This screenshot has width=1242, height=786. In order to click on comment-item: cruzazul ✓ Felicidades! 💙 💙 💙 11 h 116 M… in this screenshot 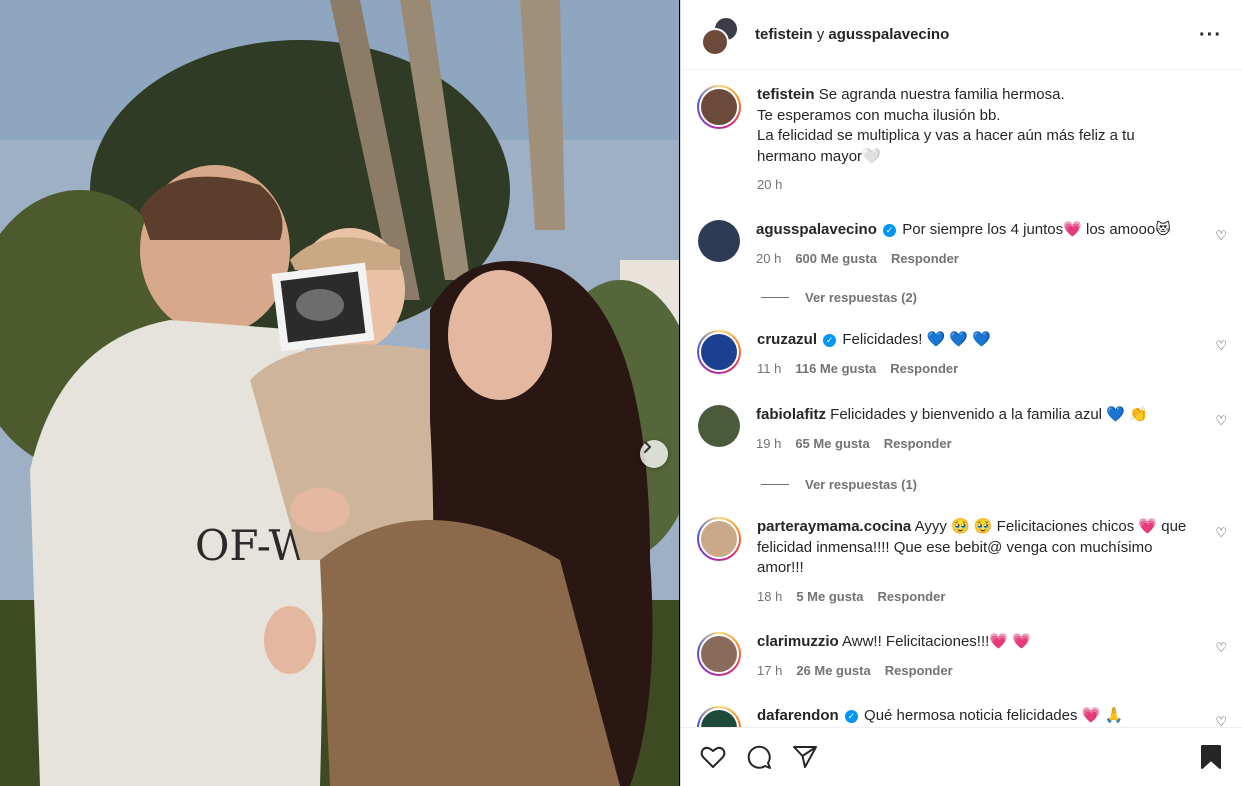, I will do `click(962, 353)`.